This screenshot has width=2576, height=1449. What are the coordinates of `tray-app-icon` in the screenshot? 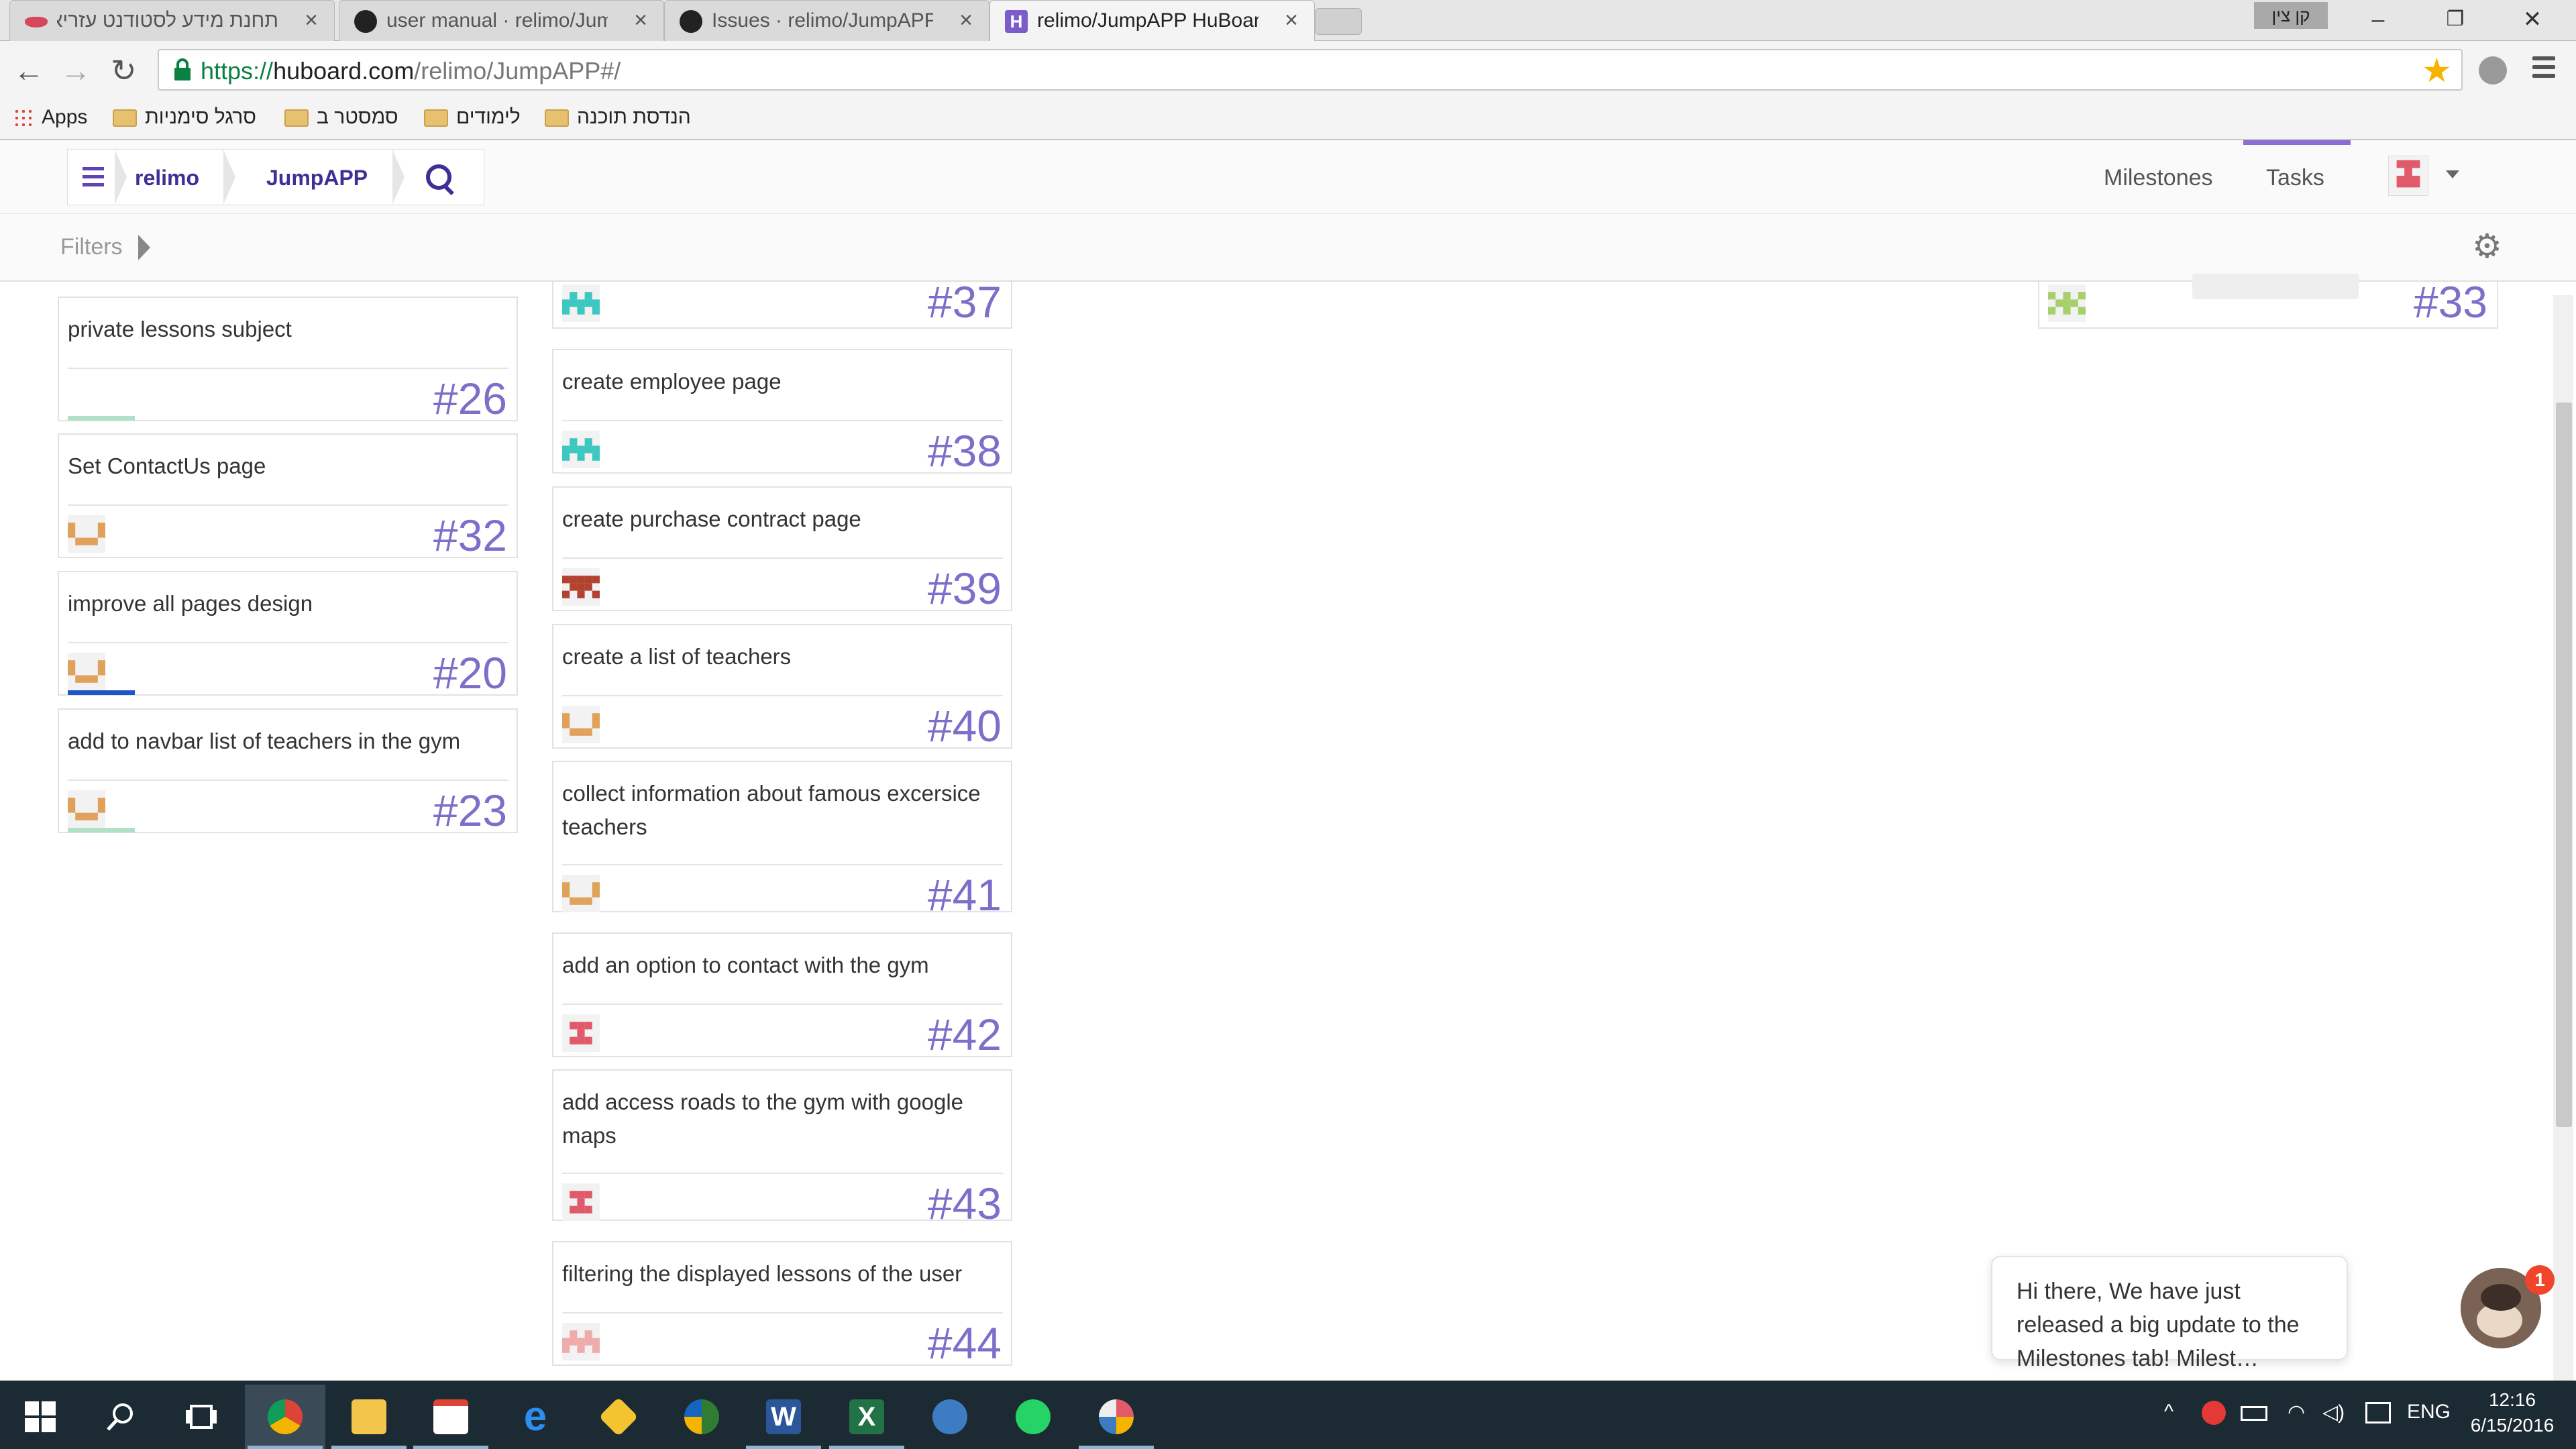 It's located at (2214, 1413).